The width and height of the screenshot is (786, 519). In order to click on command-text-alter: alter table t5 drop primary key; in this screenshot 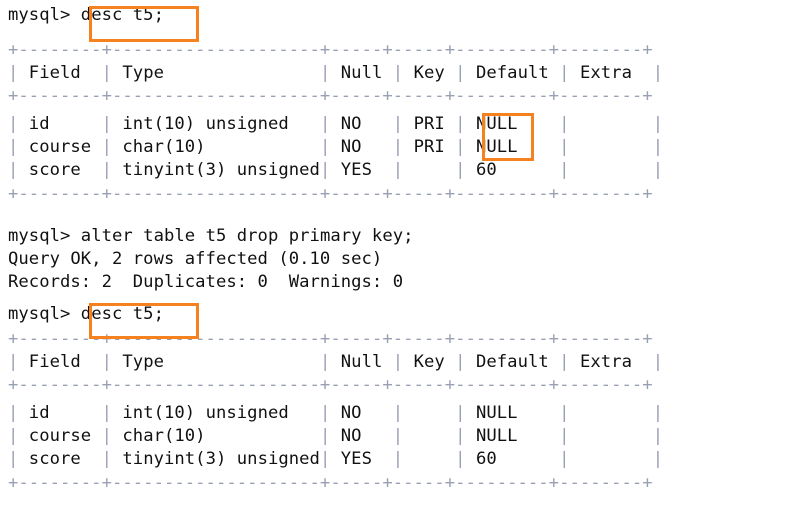, I will do `click(247, 236)`.